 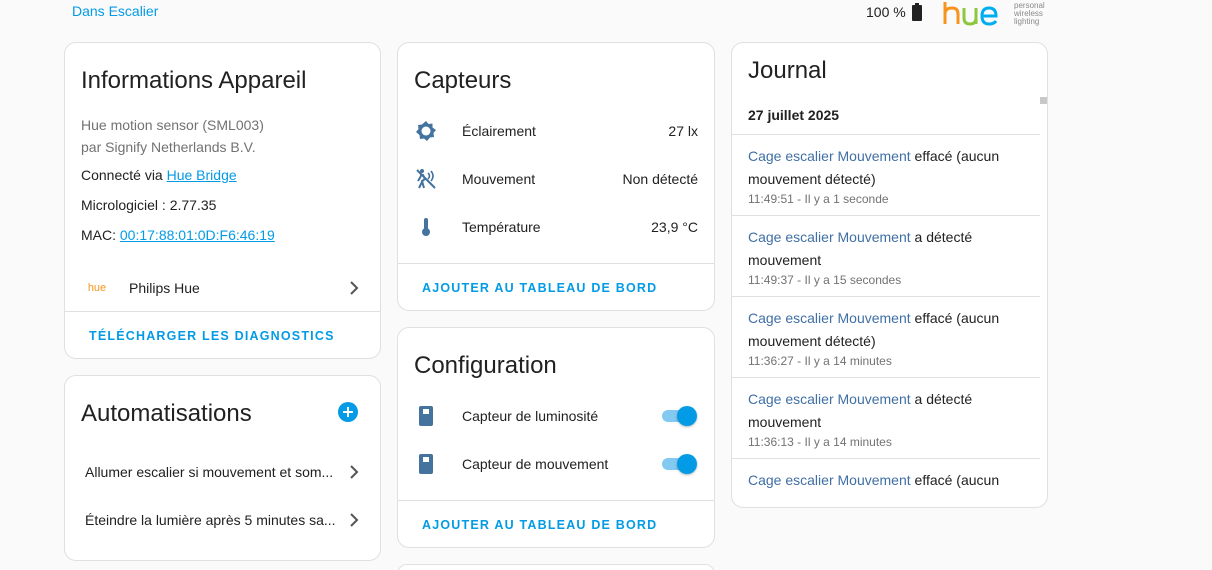 I want to click on automations-title: Automatisations, so click(x=166, y=413).